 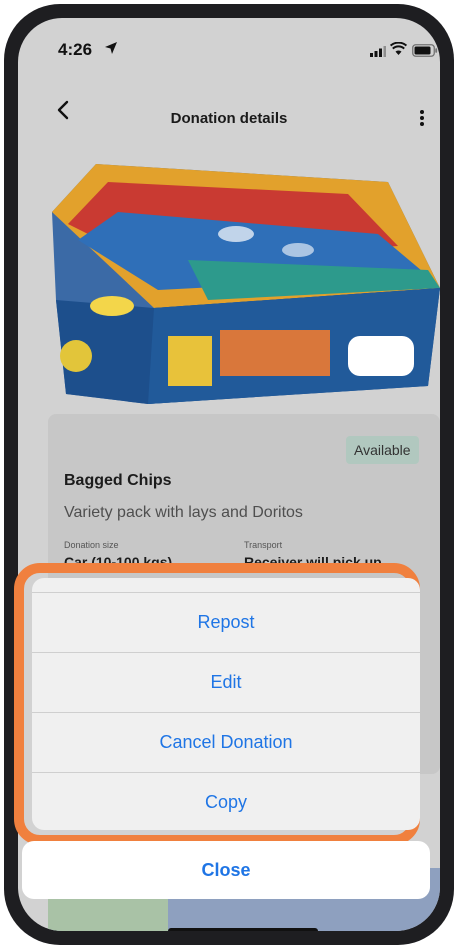 What do you see at coordinates (183, 512) in the screenshot?
I see `donation-description: Variety pack with lays and Doritos` at bounding box center [183, 512].